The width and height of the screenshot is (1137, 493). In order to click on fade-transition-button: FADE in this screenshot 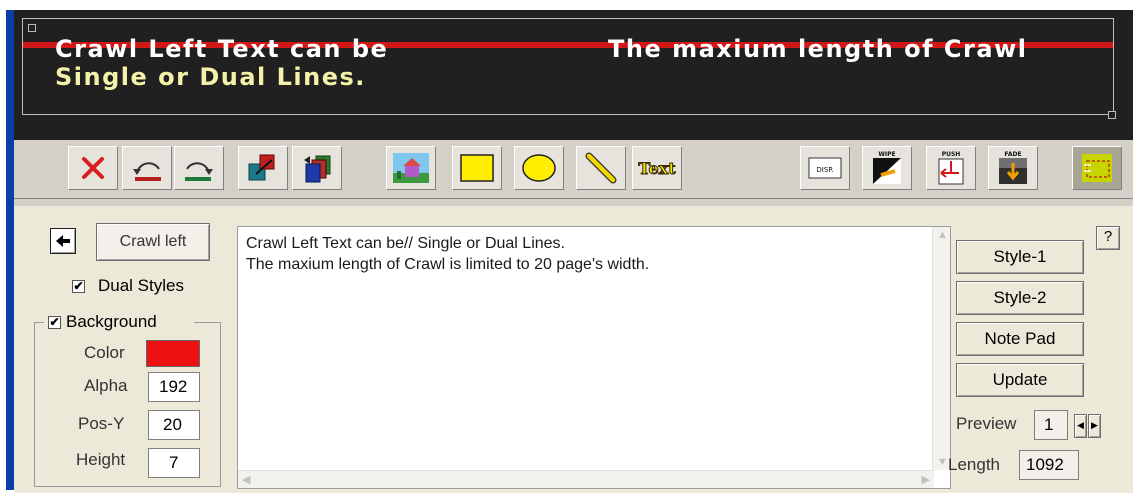, I will do `click(1013, 168)`.